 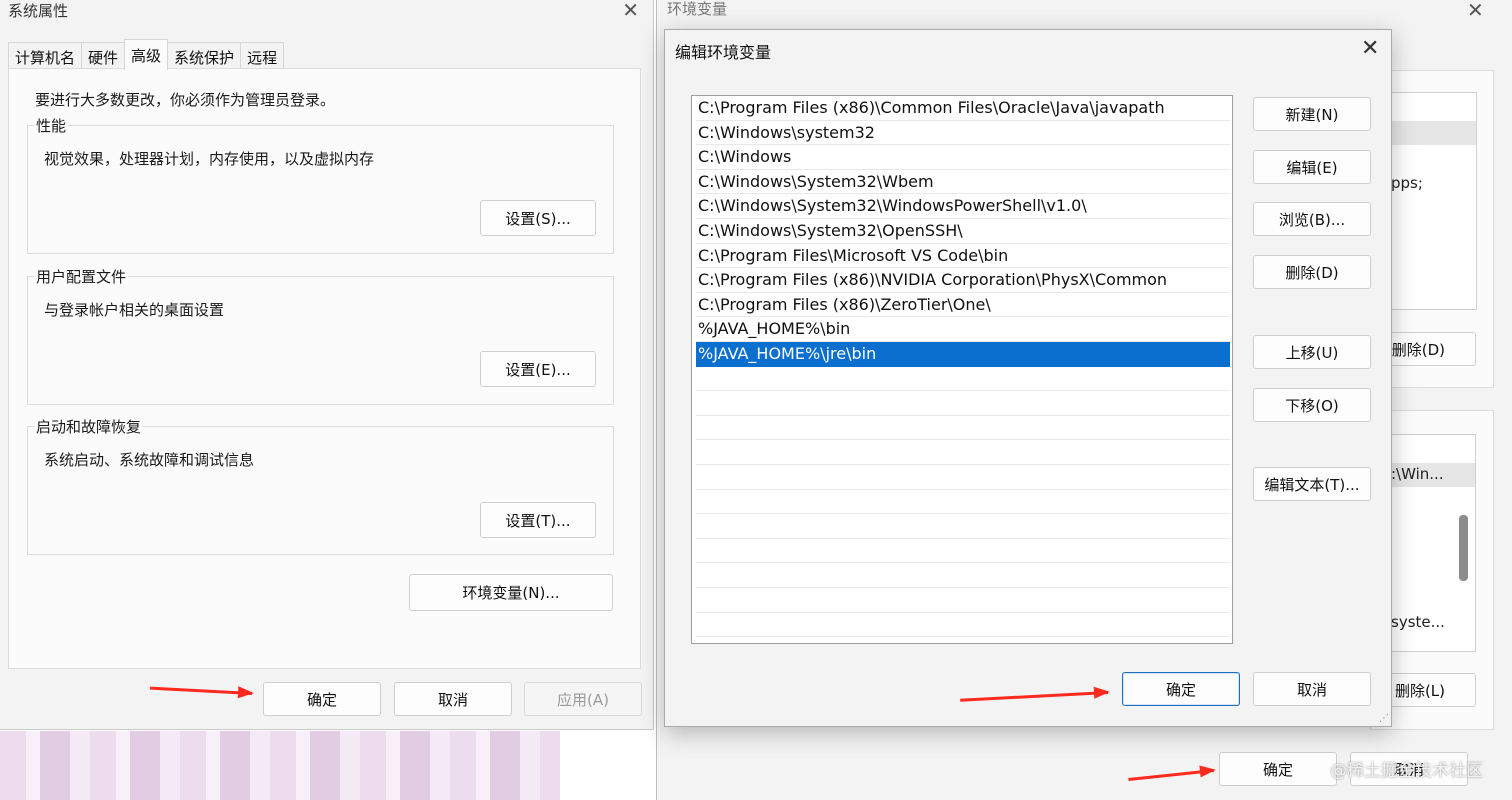 What do you see at coordinates (1312, 114) in the screenshot?
I see `new-button: 新建(N)` at bounding box center [1312, 114].